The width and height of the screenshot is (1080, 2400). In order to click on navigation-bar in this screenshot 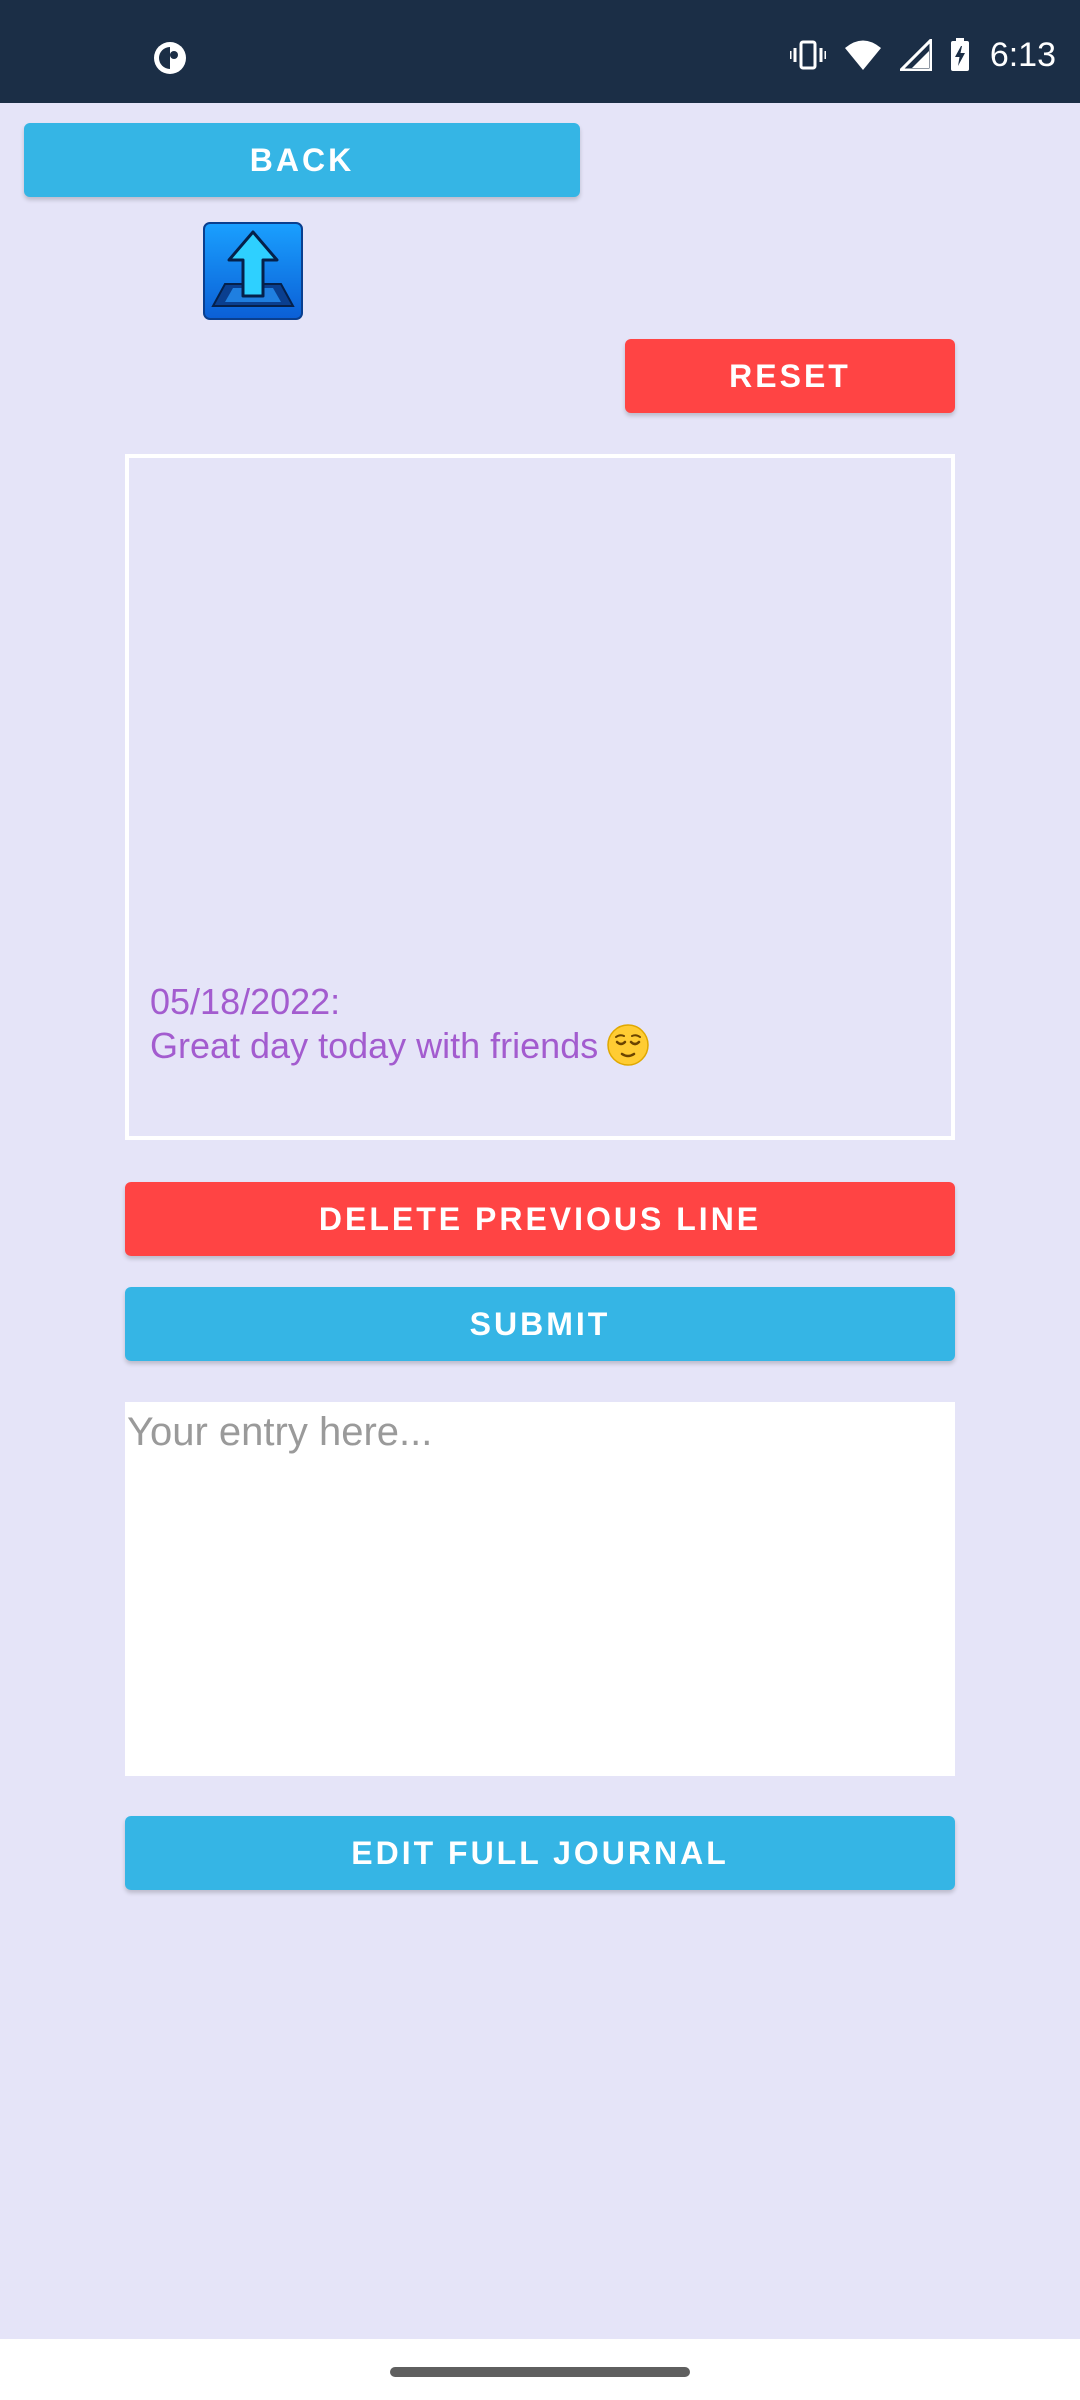, I will do `click(540, 2369)`.